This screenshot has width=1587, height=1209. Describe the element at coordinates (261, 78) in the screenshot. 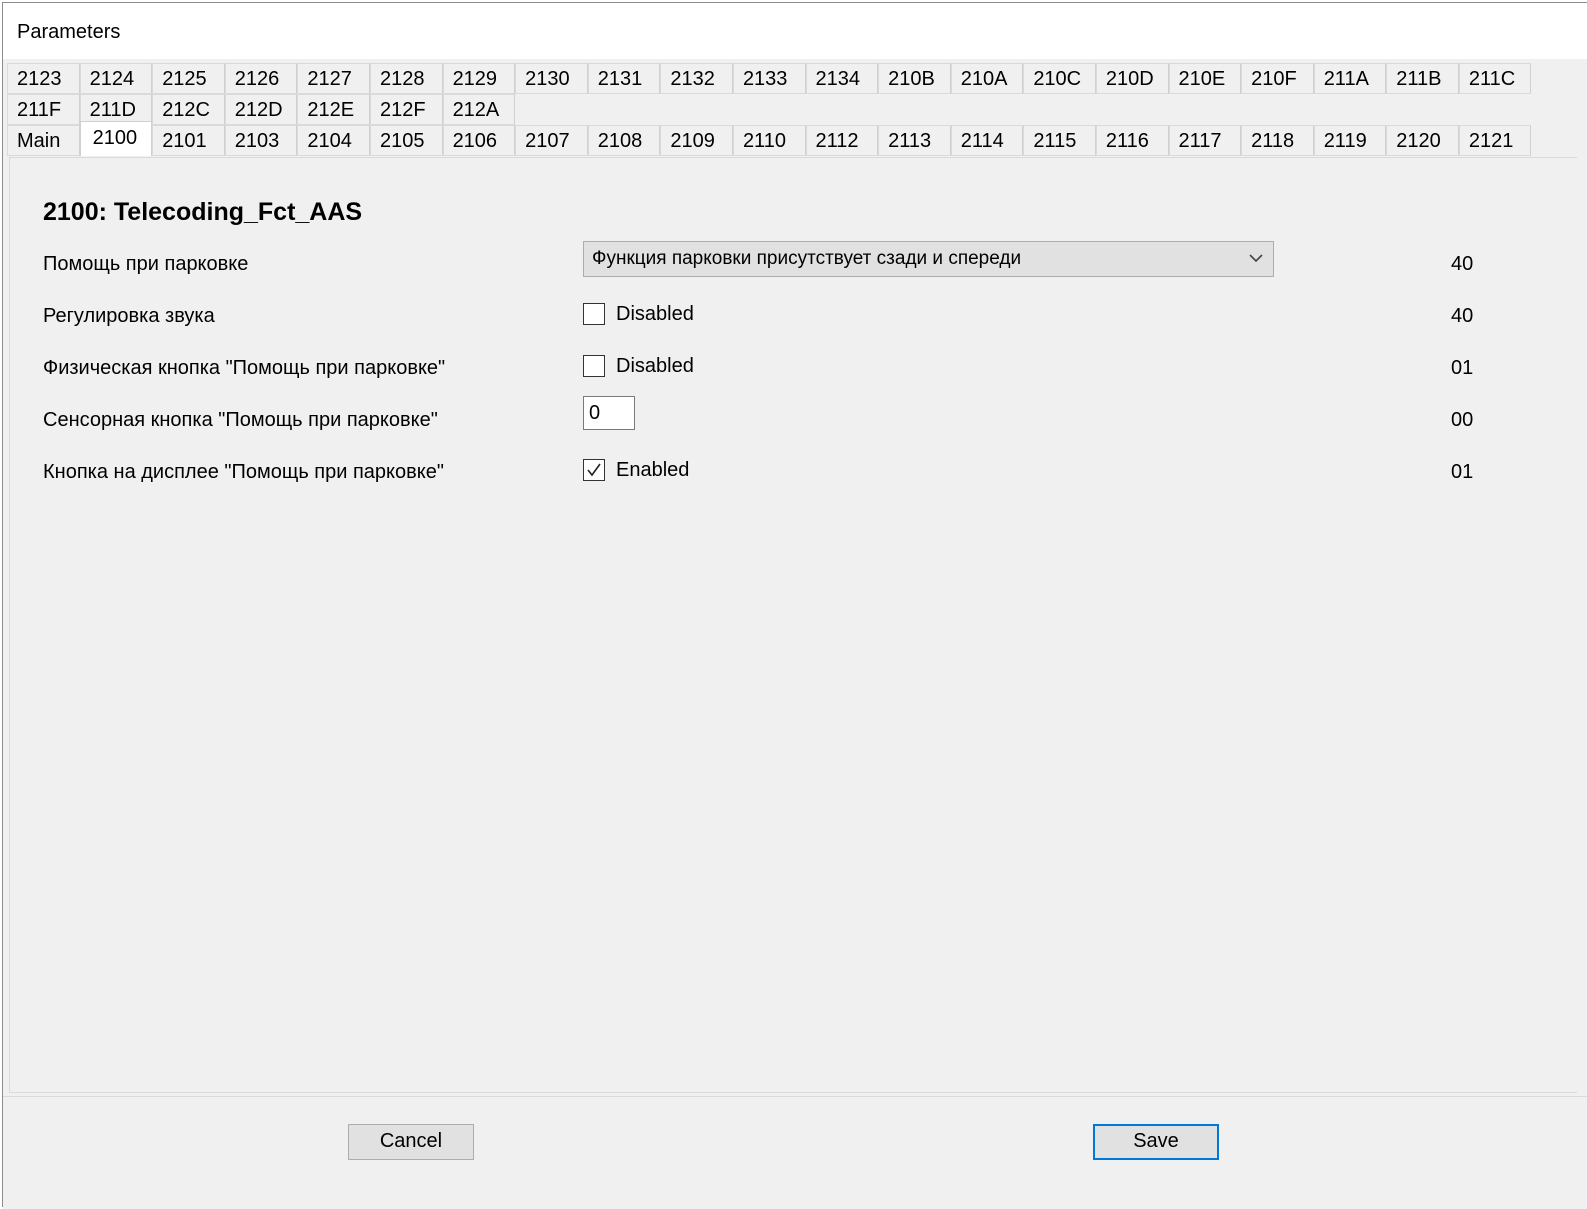

I see `tab-2126: 2126` at that location.